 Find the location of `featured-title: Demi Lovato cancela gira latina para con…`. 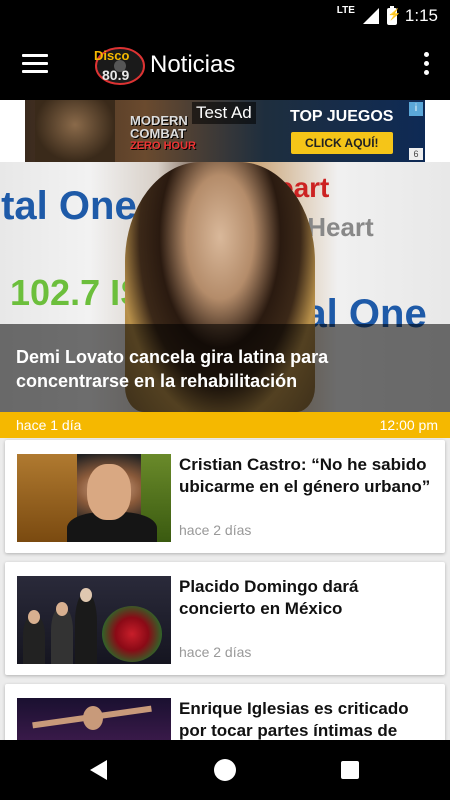

featured-title: Demi Lovato cancela gira latina para con… is located at coordinates (172, 369).